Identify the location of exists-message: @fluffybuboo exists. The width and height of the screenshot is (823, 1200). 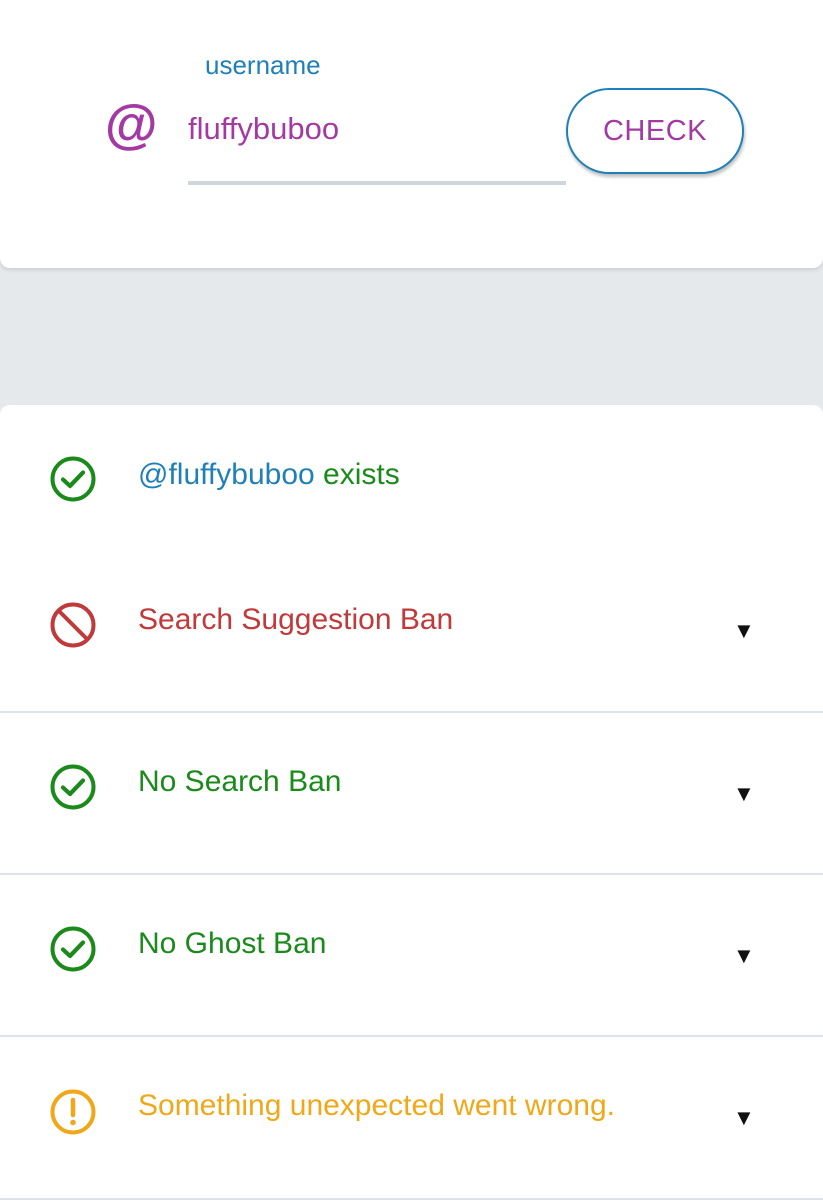
(269, 475).